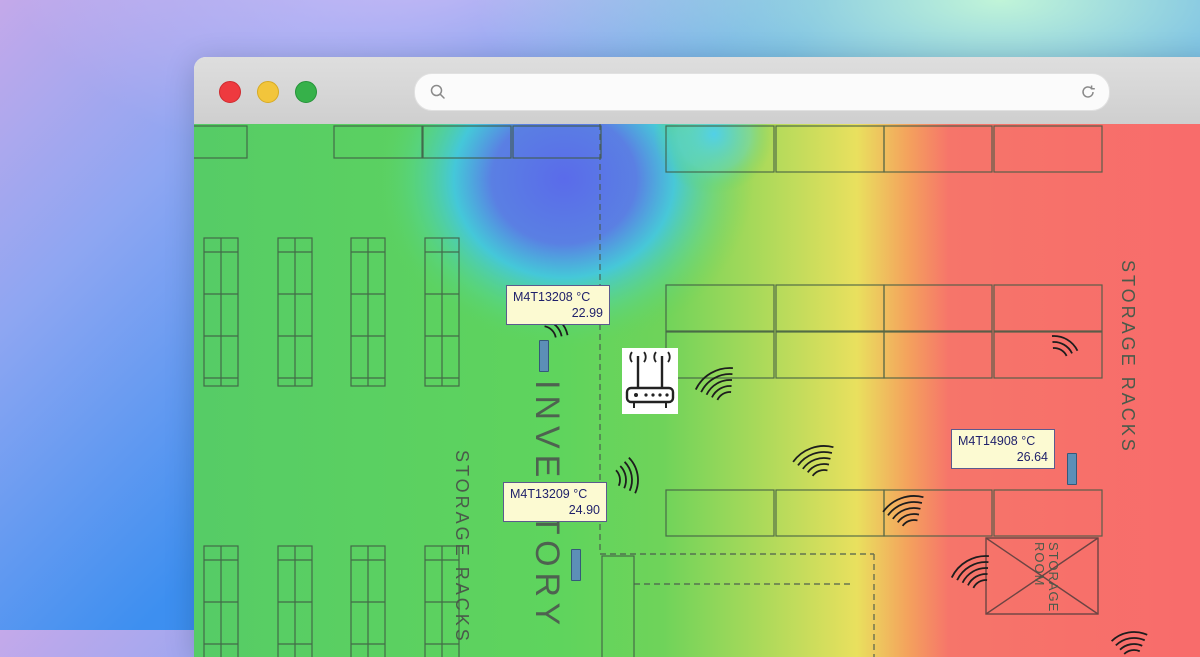 Image resolution: width=1200 pixels, height=657 pixels. What do you see at coordinates (437, 91) in the screenshot?
I see `search-icon` at bounding box center [437, 91].